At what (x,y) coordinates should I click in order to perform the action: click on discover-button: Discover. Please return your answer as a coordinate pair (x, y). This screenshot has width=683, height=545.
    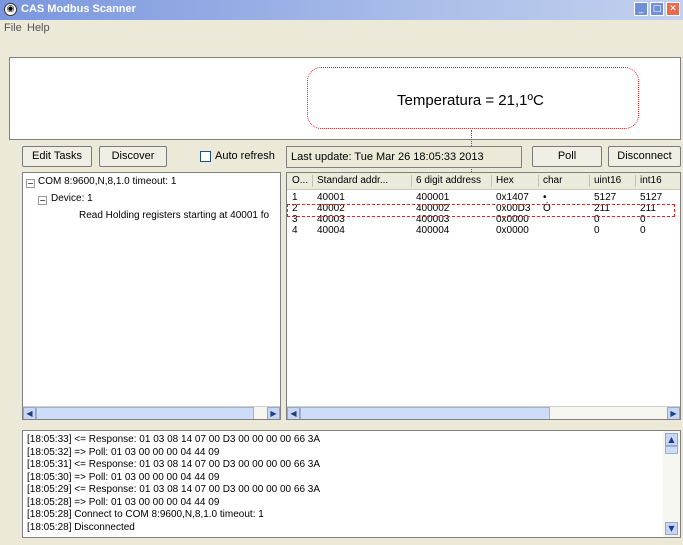
    Looking at the image, I should click on (133, 156).